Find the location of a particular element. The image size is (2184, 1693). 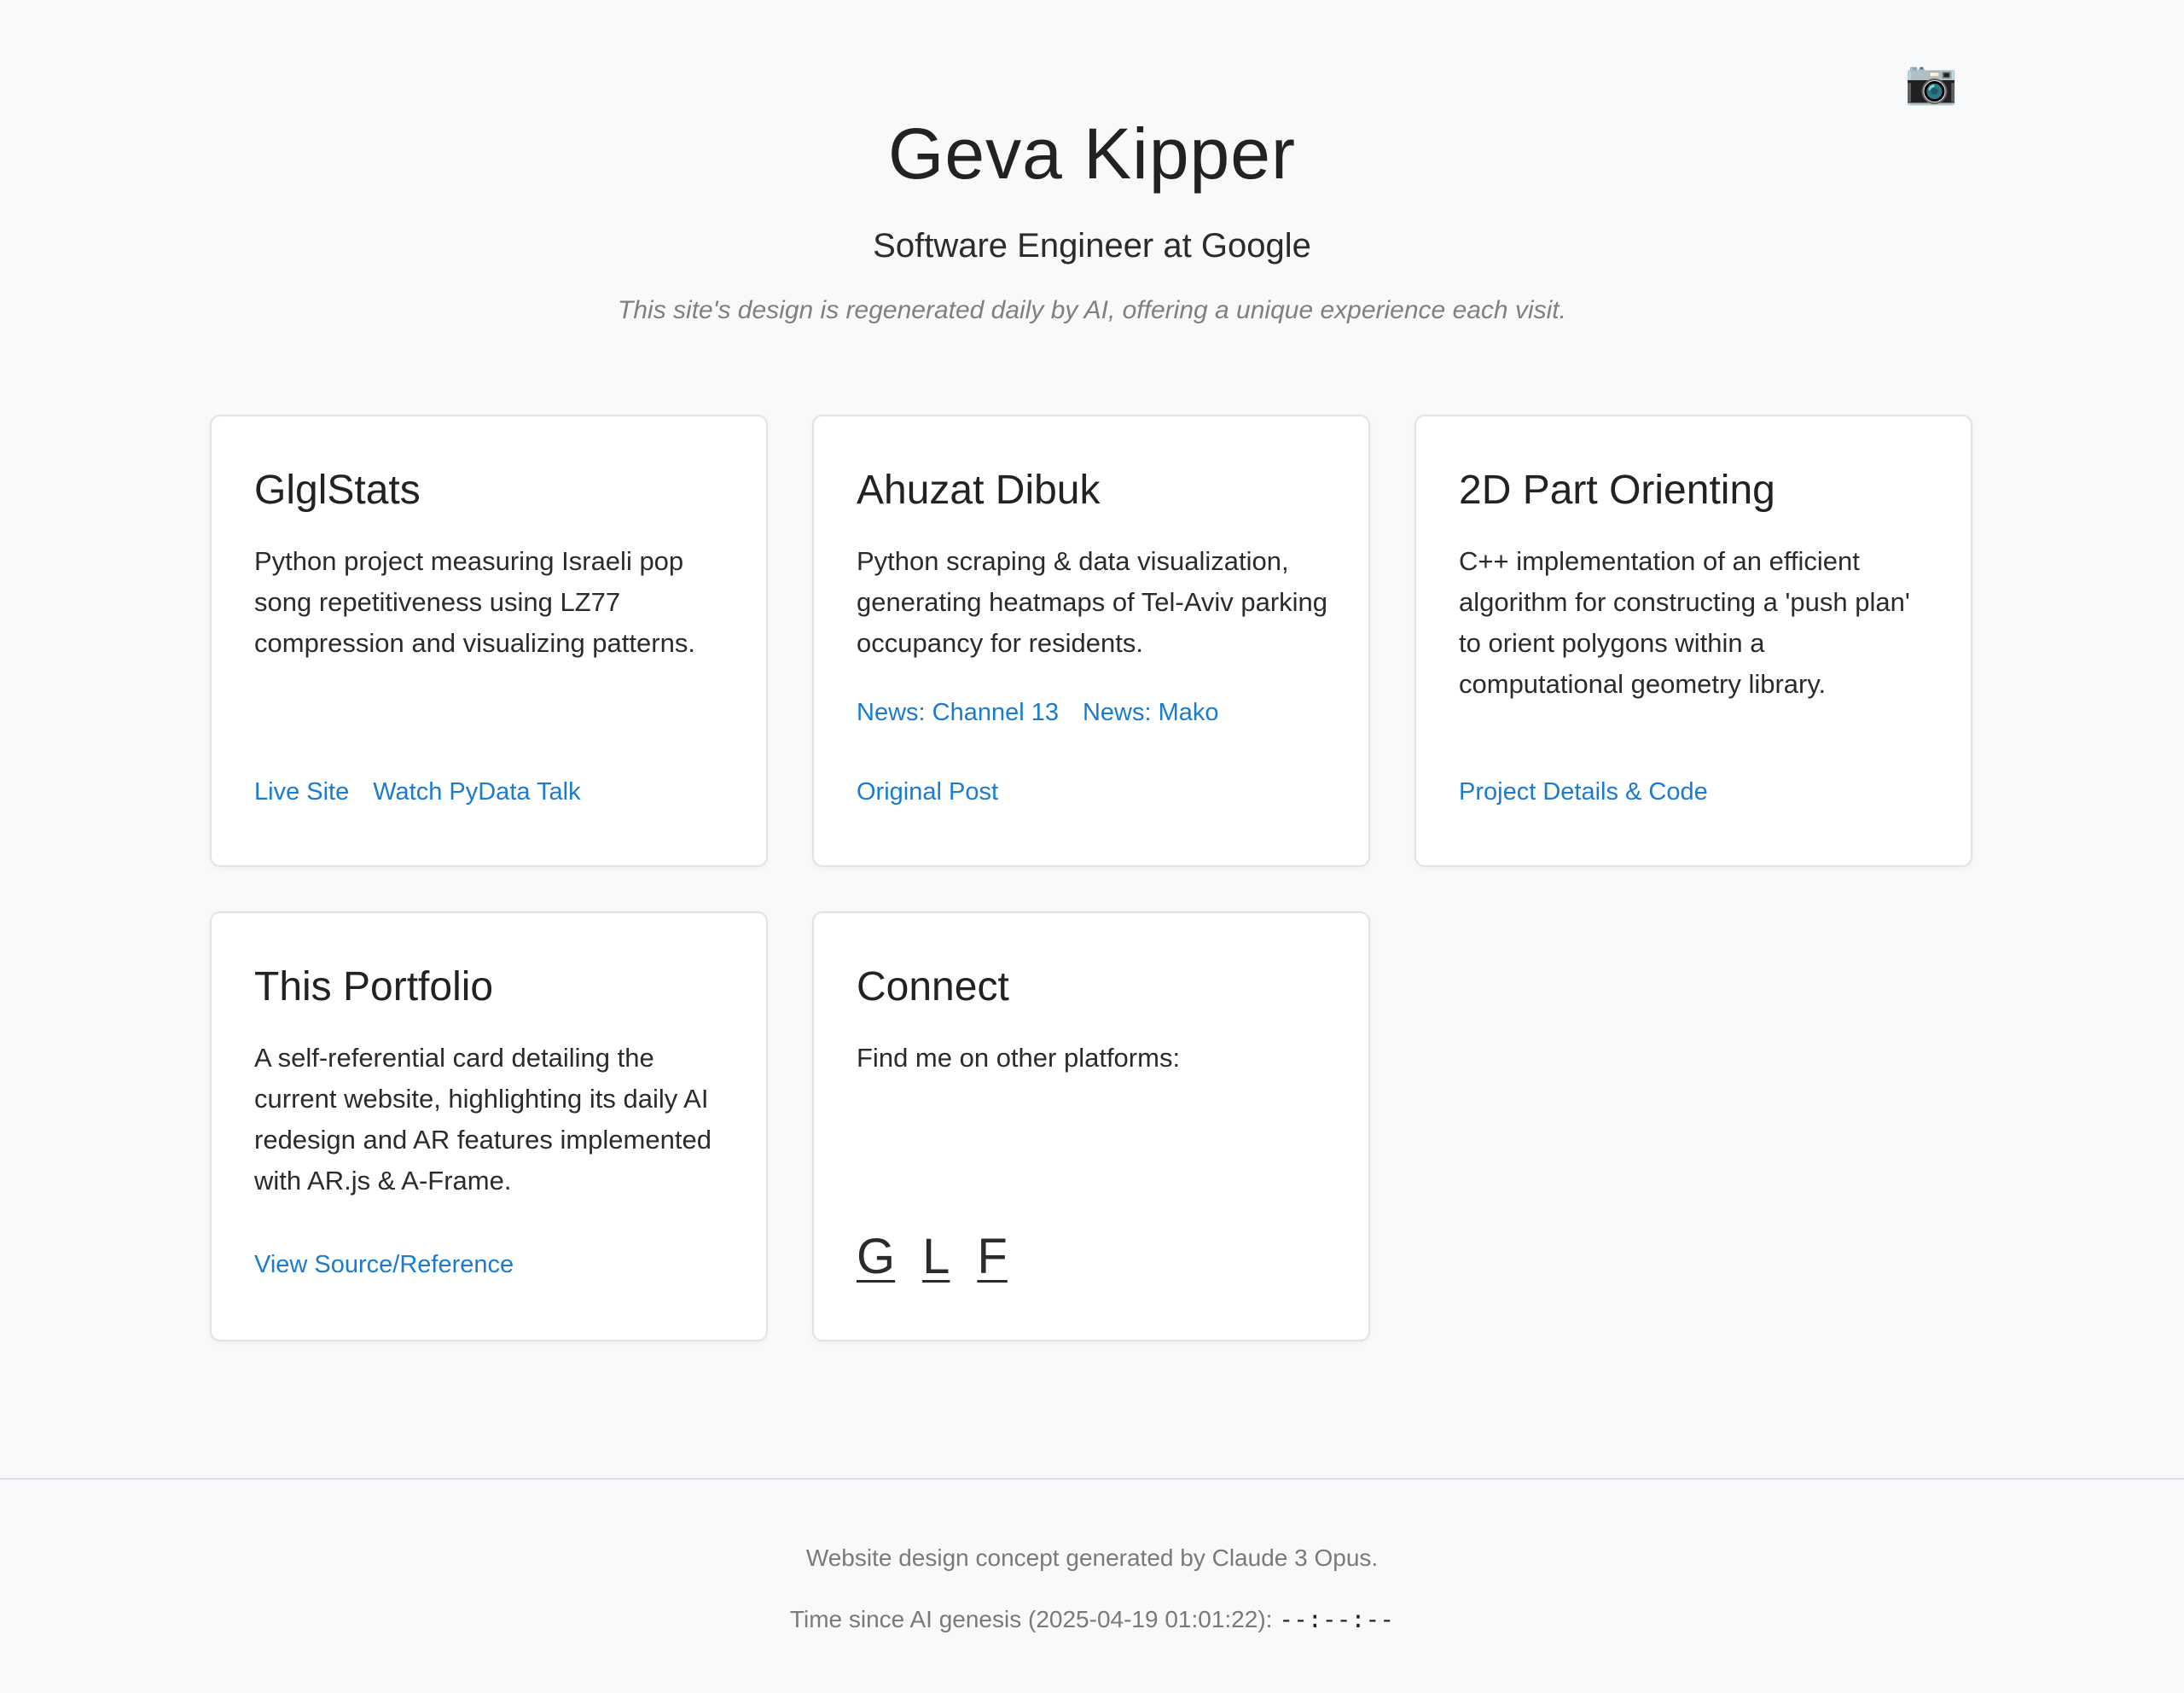

card-links: Original Post is located at coordinates (928, 794).